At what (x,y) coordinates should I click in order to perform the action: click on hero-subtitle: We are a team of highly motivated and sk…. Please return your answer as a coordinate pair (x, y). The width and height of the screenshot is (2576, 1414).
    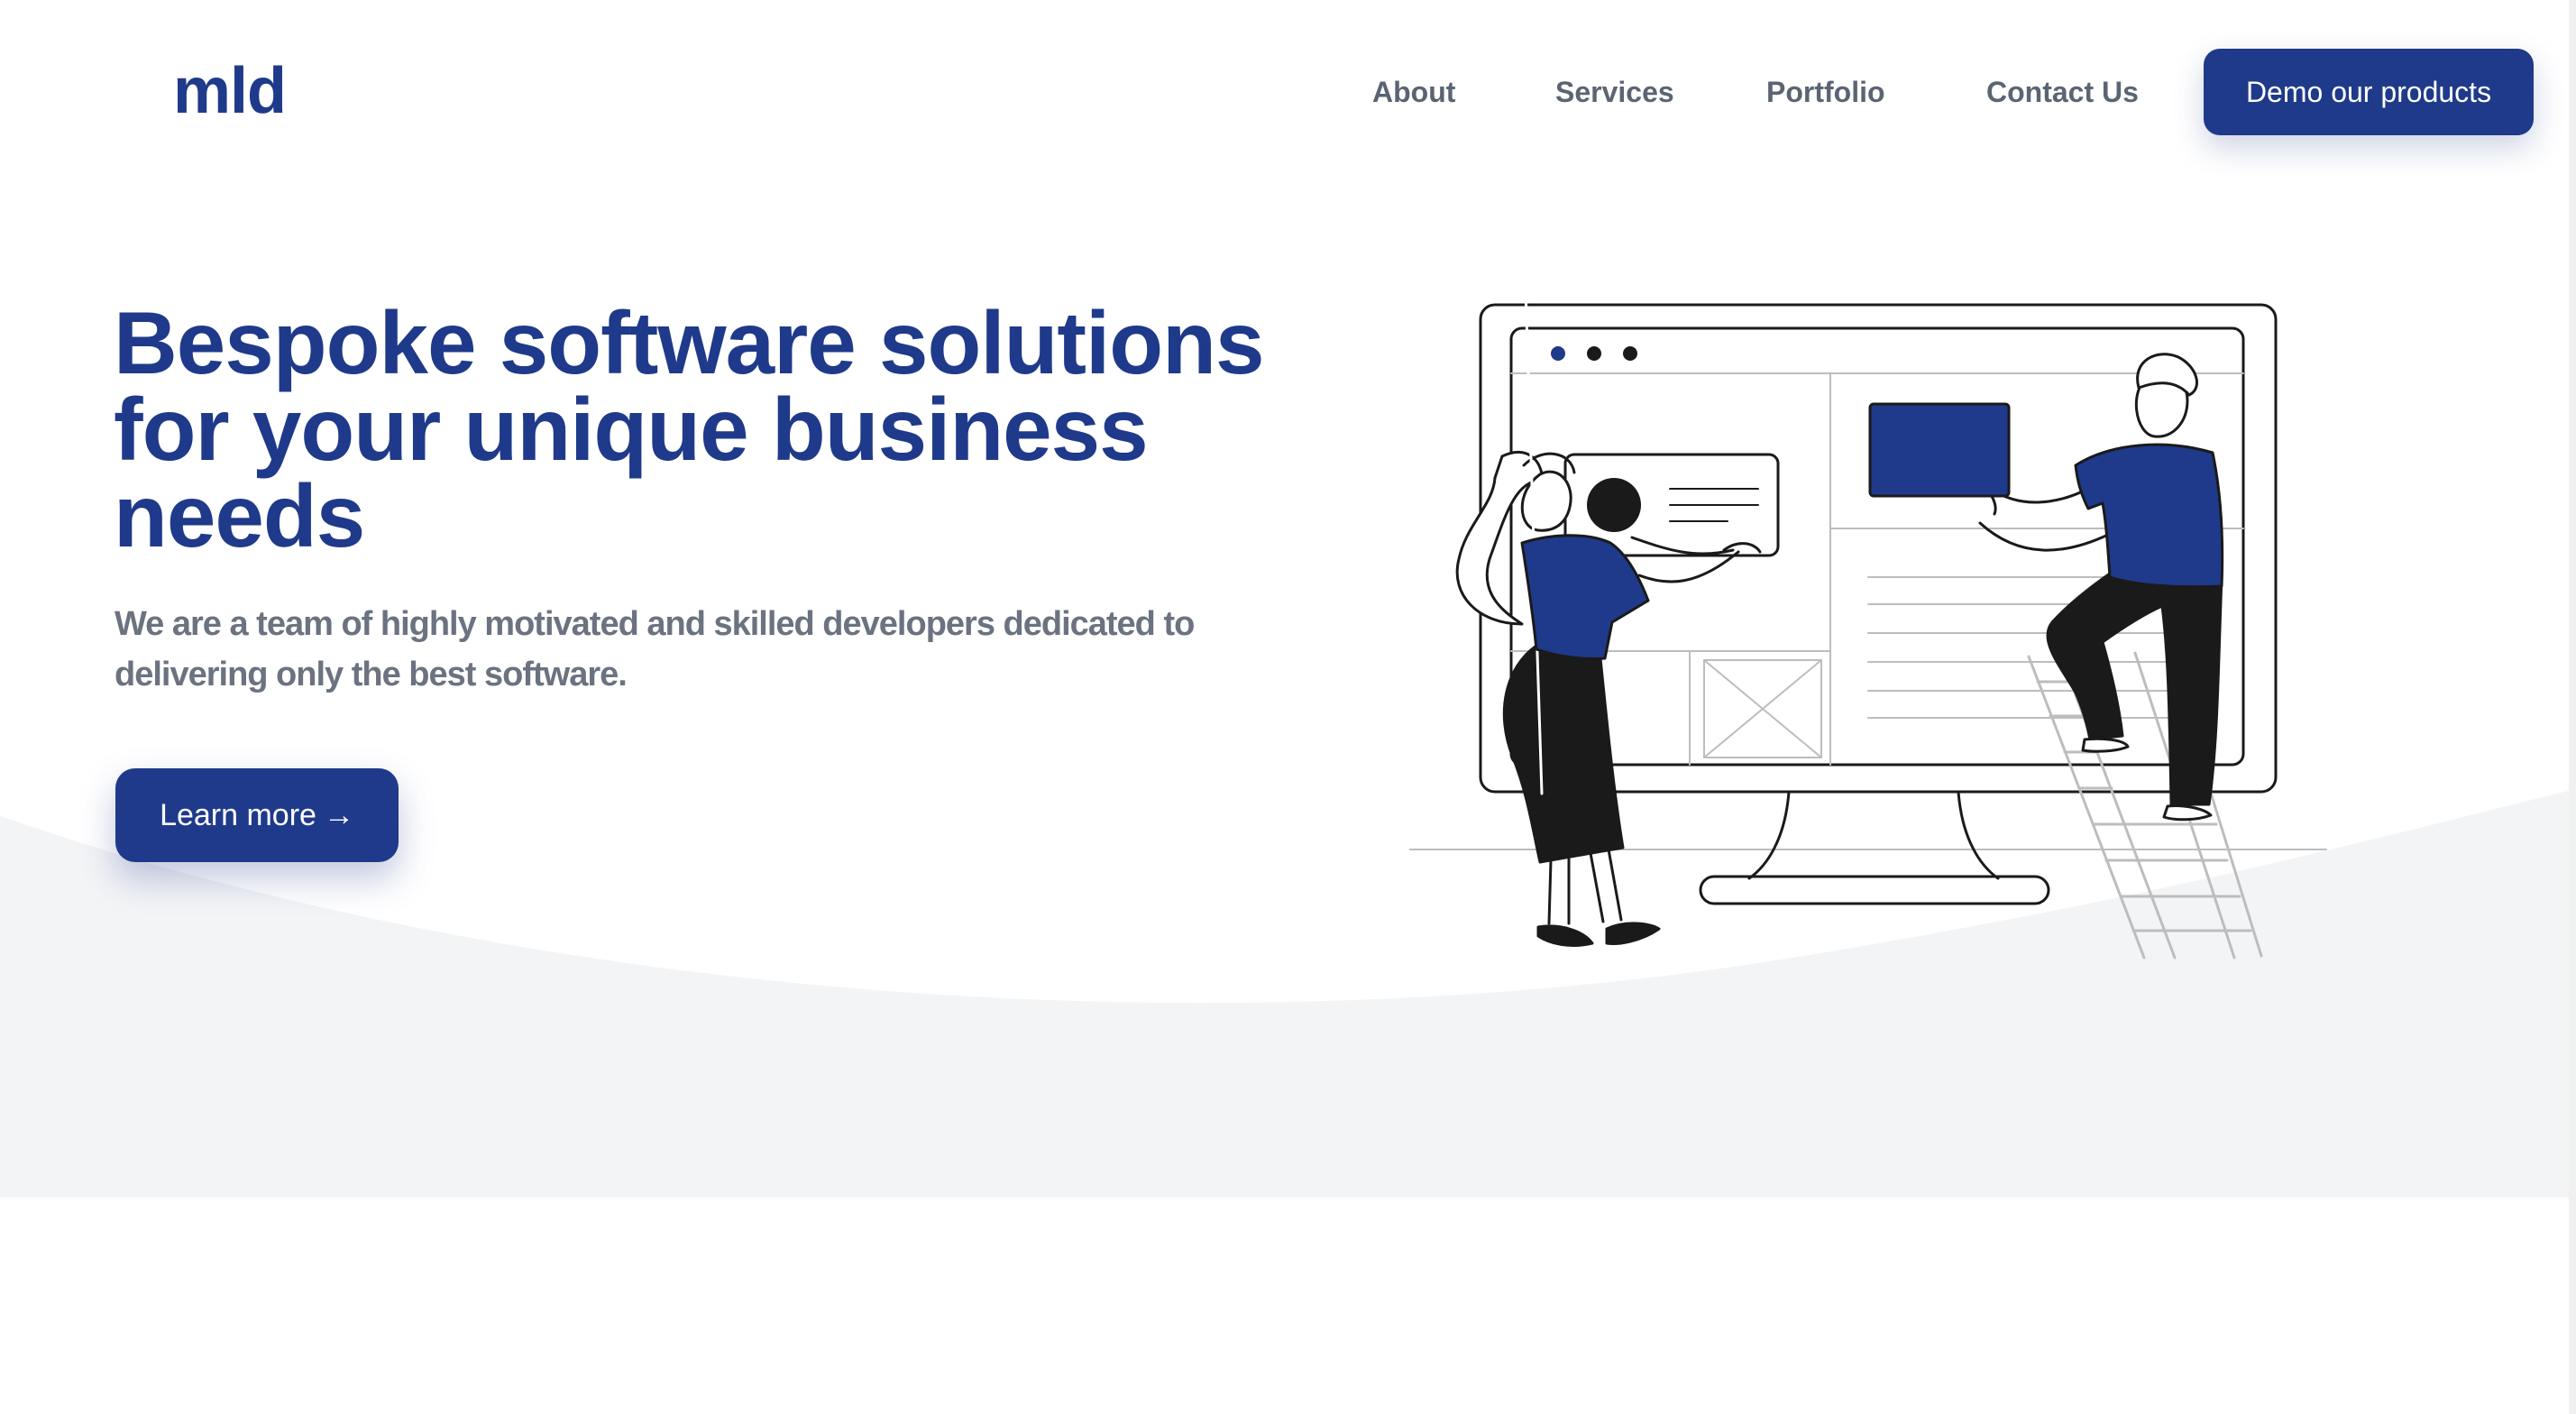
    Looking at the image, I should click on (655, 649).